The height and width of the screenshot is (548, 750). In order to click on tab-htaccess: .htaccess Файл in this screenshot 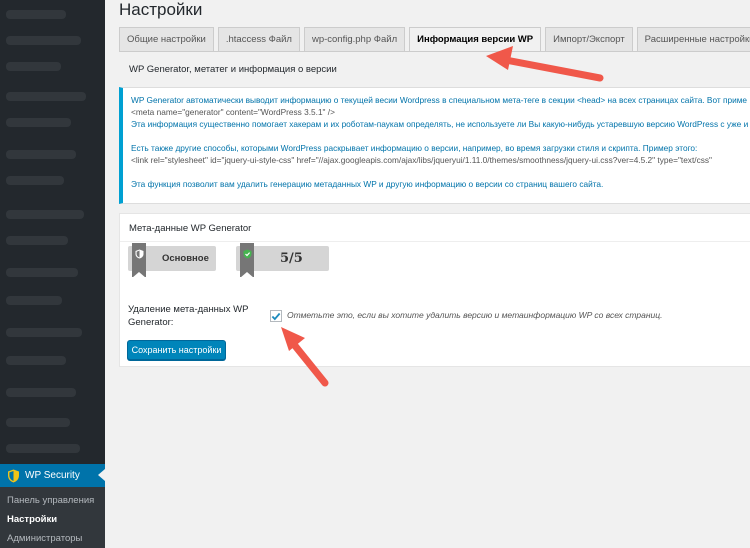, I will do `click(258, 39)`.